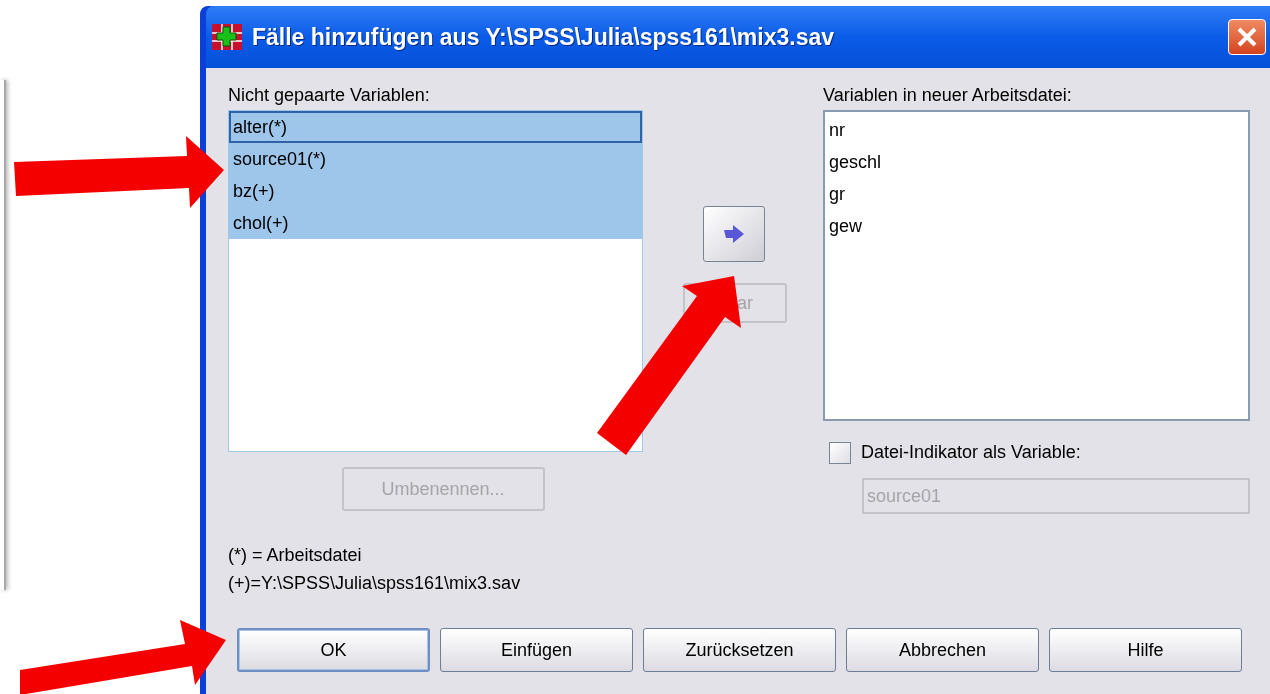 This screenshot has height=694, width=1270. What do you see at coordinates (435, 127) in the screenshot?
I see `list-item: alter(*)` at bounding box center [435, 127].